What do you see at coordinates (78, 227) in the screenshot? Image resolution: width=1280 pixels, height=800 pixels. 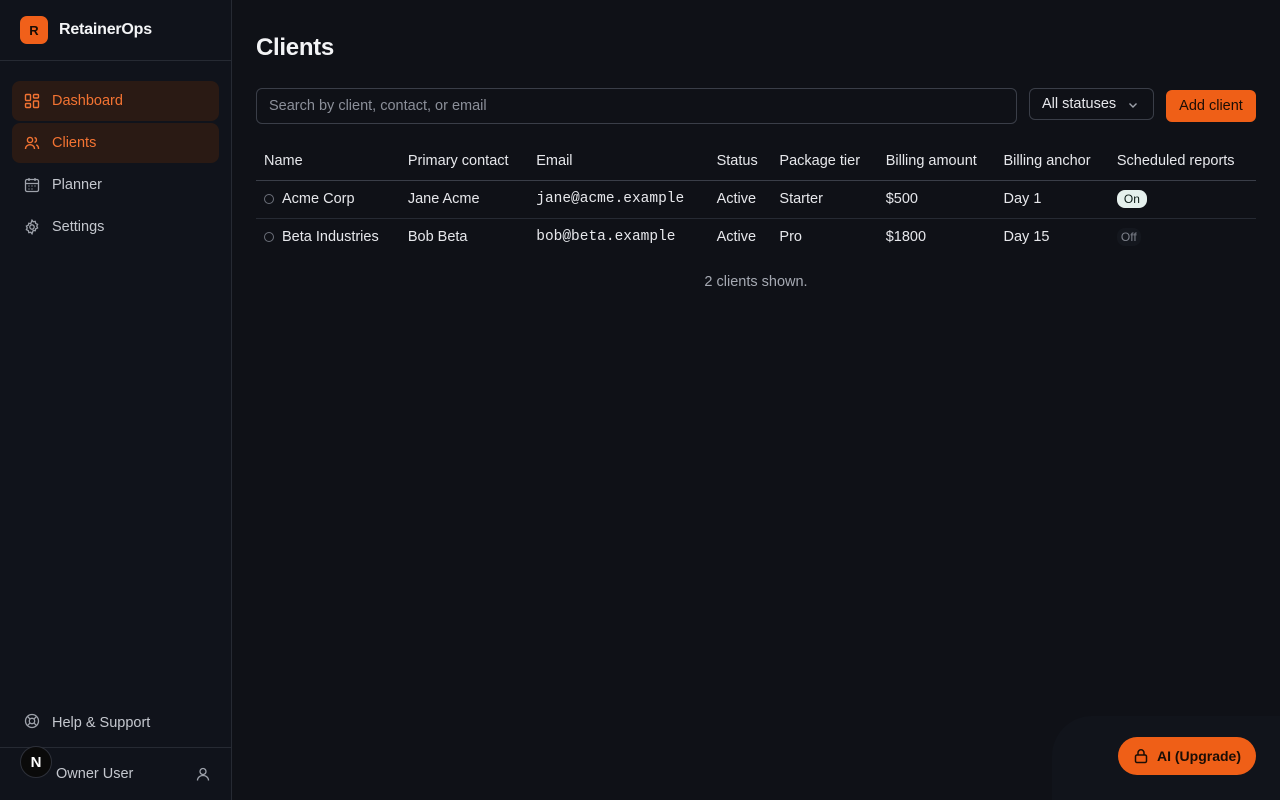 I see `sidebar-item-label: Settings` at bounding box center [78, 227].